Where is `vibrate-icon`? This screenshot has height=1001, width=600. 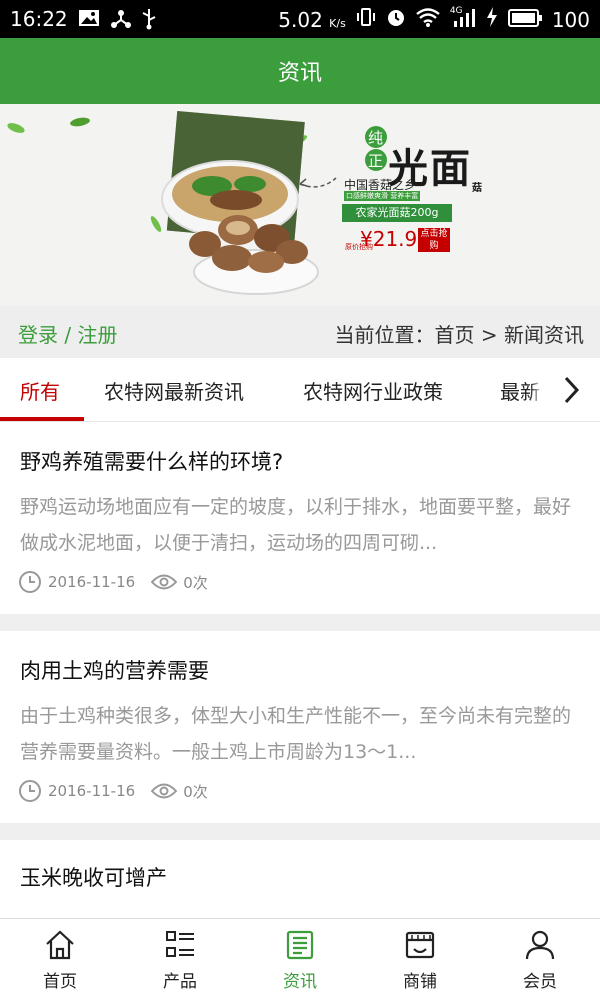 vibrate-icon is located at coordinates (366, 19).